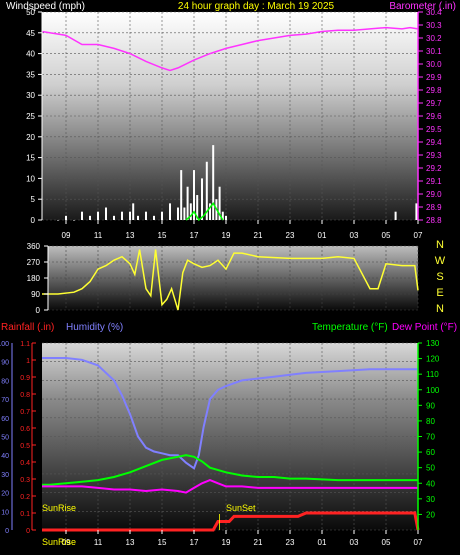 This screenshot has width=460, height=555. I want to click on humidity-axis-title: Humidity (%), so click(94, 327).